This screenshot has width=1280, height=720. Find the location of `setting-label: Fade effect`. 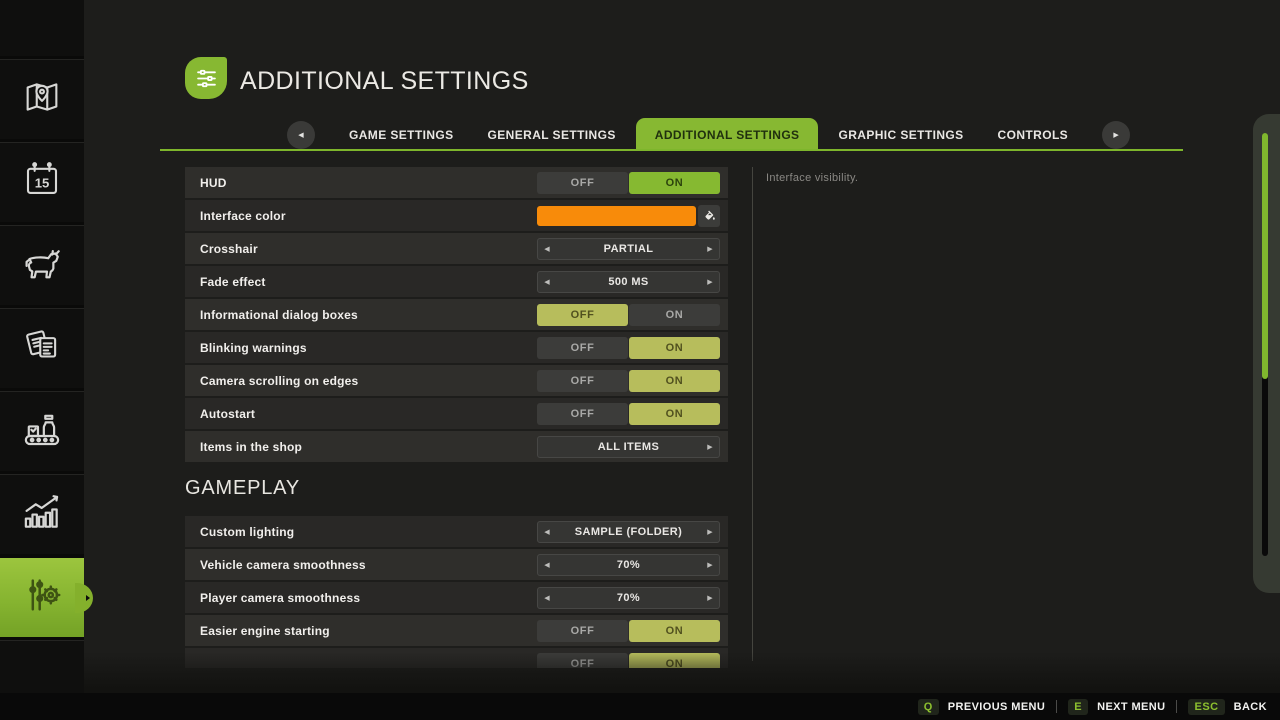

setting-label: Fade effect is located at coordinates (233, 281).